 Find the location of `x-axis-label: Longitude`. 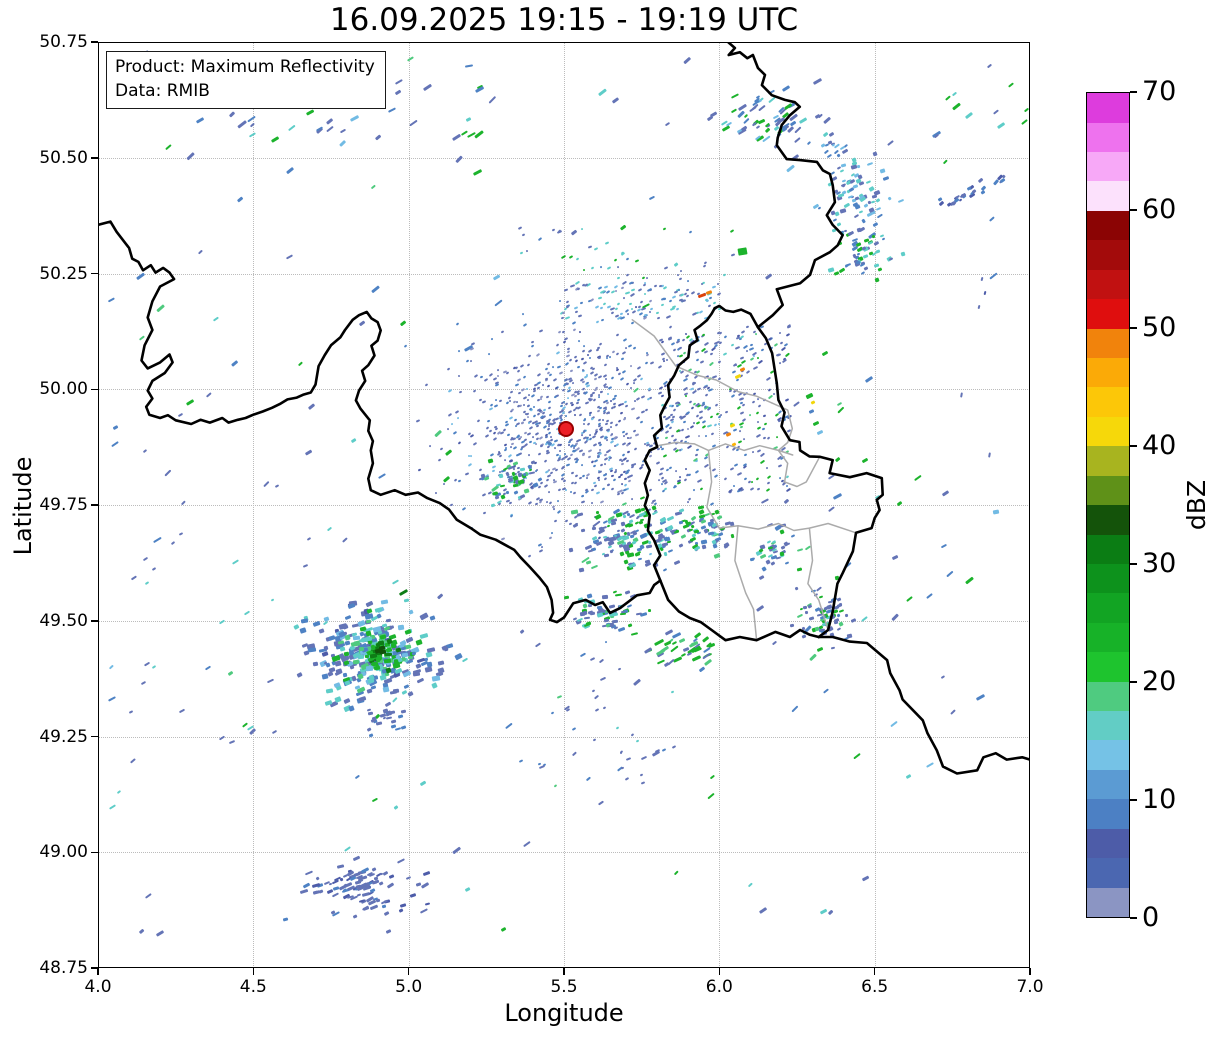

x-axis-label: Longitude is located at coordinates (564, 1013).